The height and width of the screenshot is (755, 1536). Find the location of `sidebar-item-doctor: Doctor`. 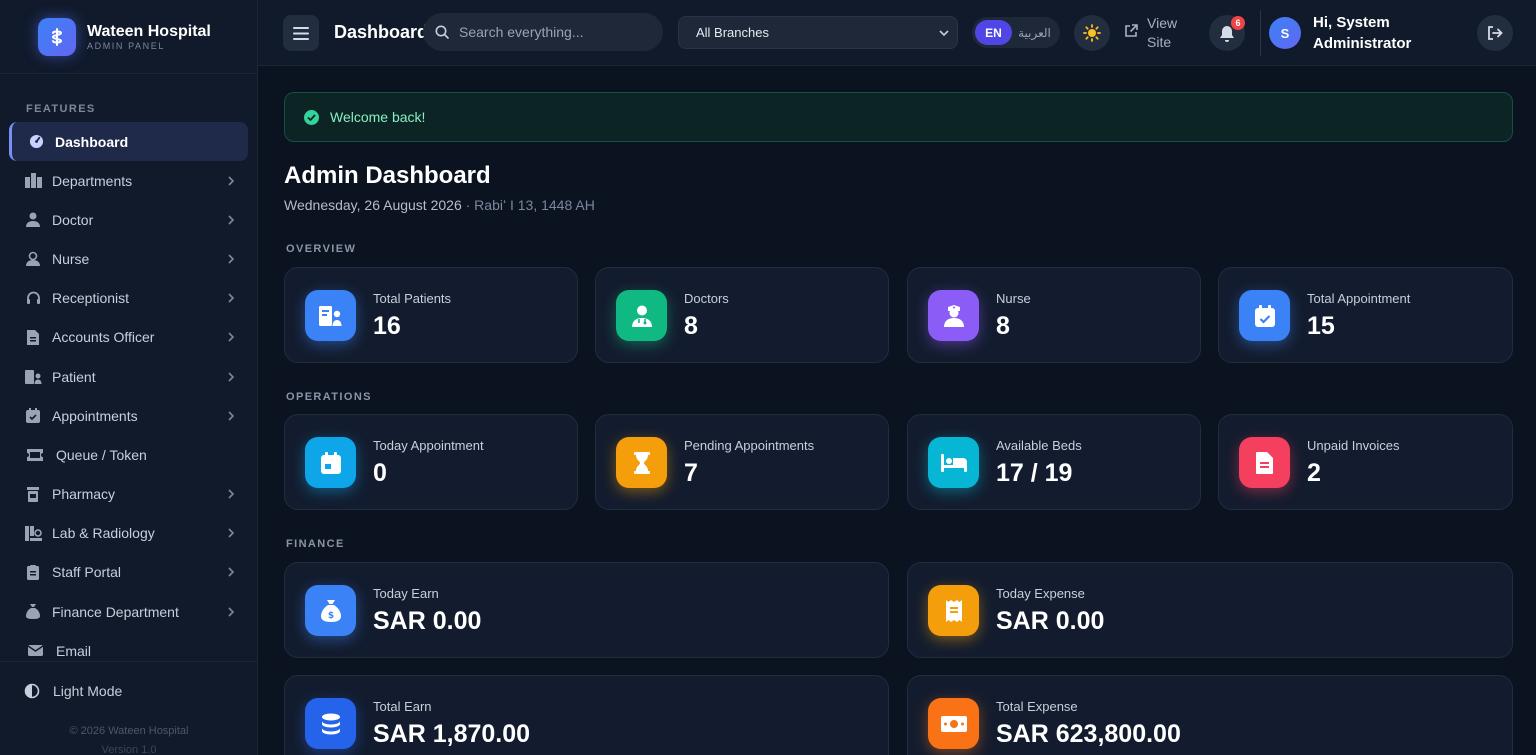

sidebar-item-doctor: Doctor is located at coordinates (129, 219).